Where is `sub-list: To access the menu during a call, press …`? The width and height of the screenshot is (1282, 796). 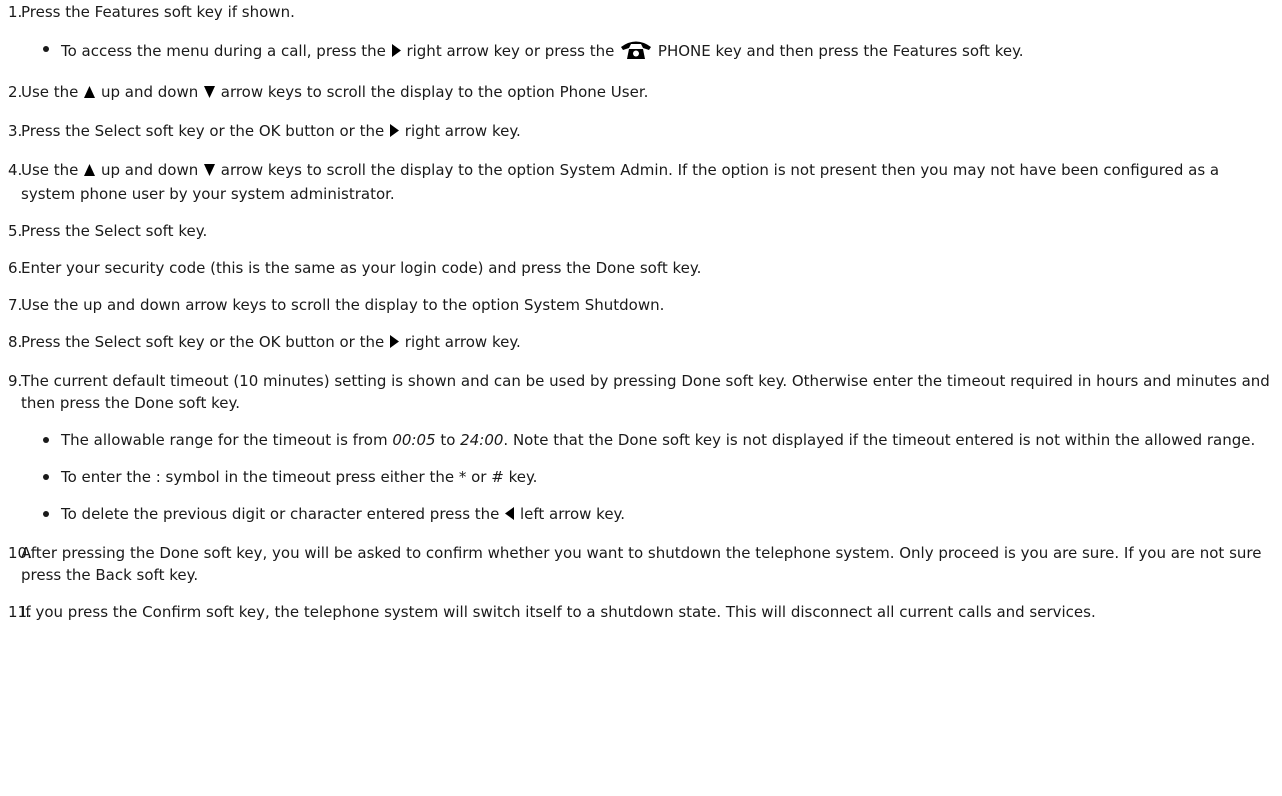 sub-list: To access the menu during a call, press … is located at coordinates (645, 52).